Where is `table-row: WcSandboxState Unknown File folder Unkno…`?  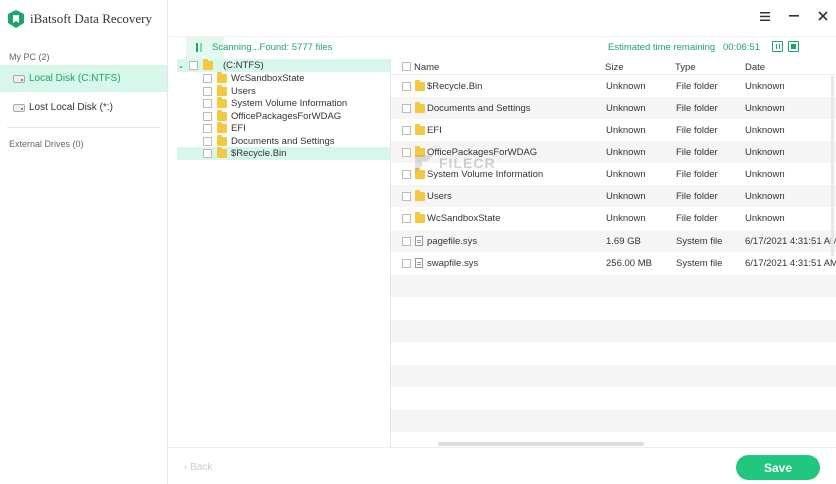 table-row: WcSandboxState Unknown File folder Unkno… is located at coordinates (613, 218).